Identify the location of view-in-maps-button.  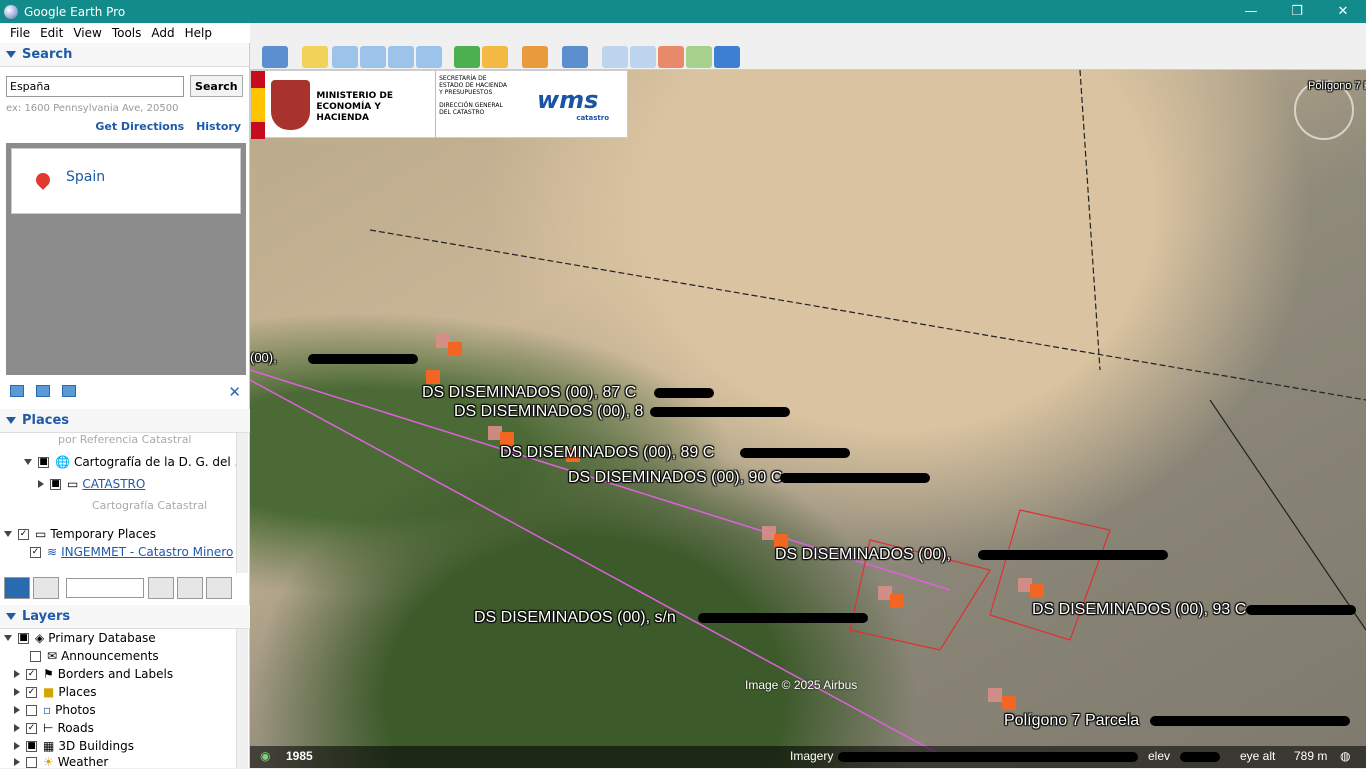
(699, 57).